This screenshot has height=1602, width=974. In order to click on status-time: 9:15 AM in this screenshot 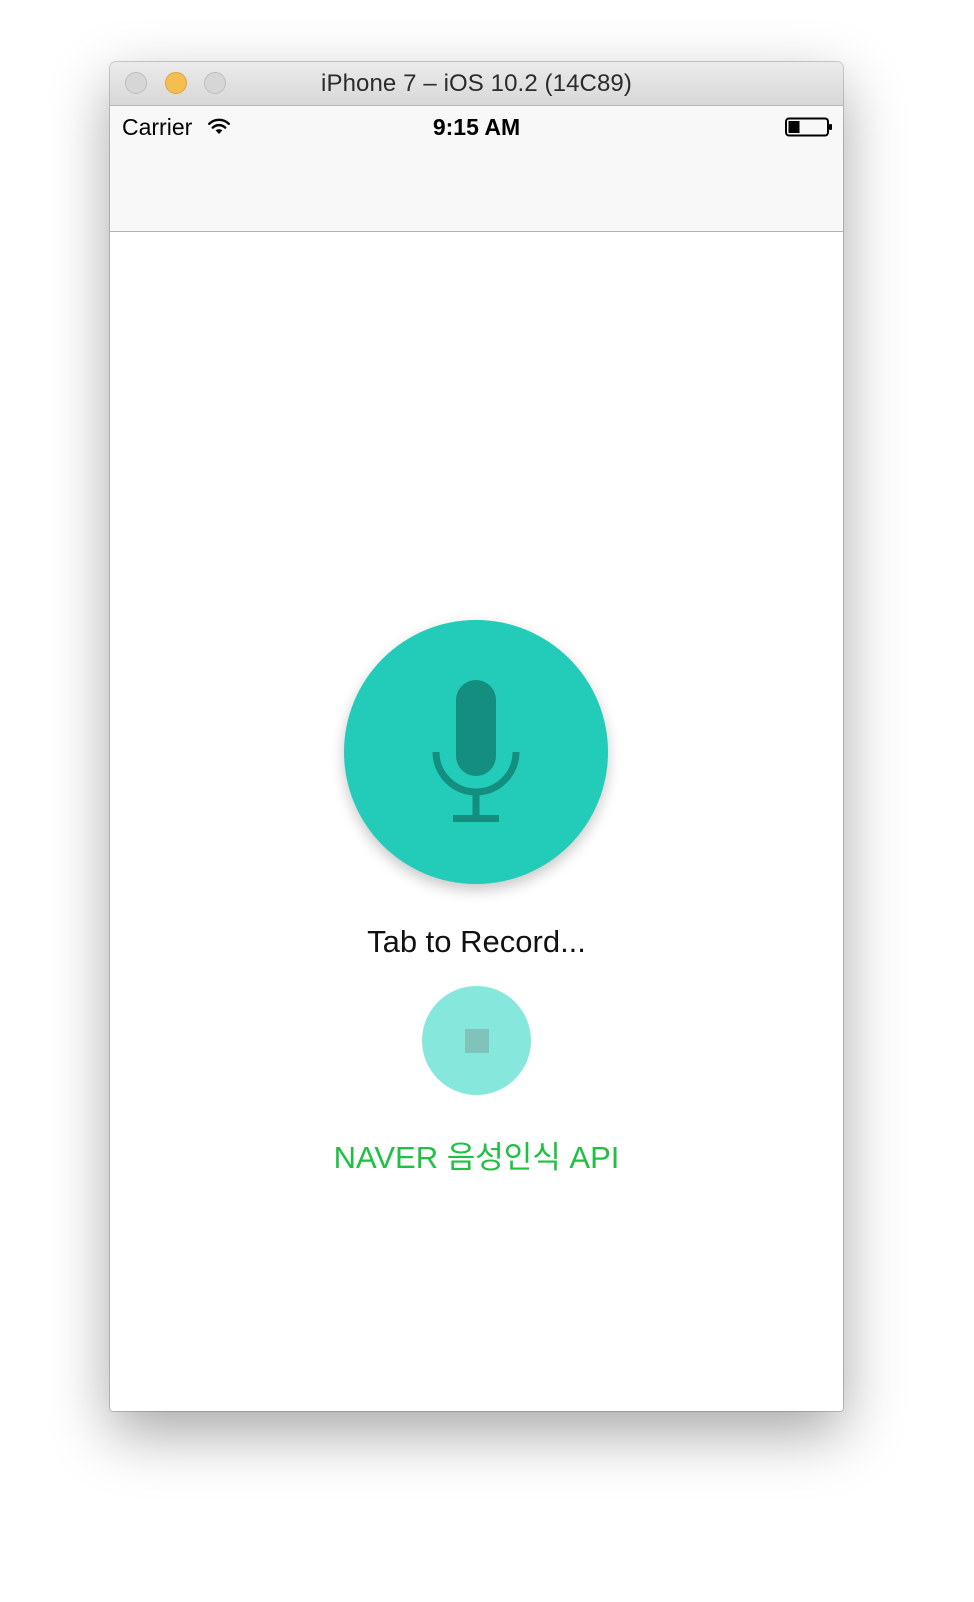, I will do `click(476, 127)`.